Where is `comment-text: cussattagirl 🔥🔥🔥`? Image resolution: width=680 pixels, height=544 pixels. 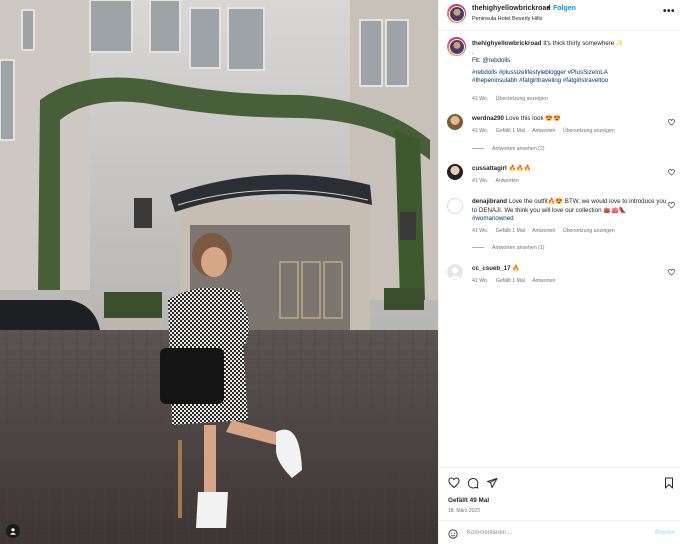
comment-text: cussattagirl 🔥🔥🔥 is located at coordinates (567, 169).